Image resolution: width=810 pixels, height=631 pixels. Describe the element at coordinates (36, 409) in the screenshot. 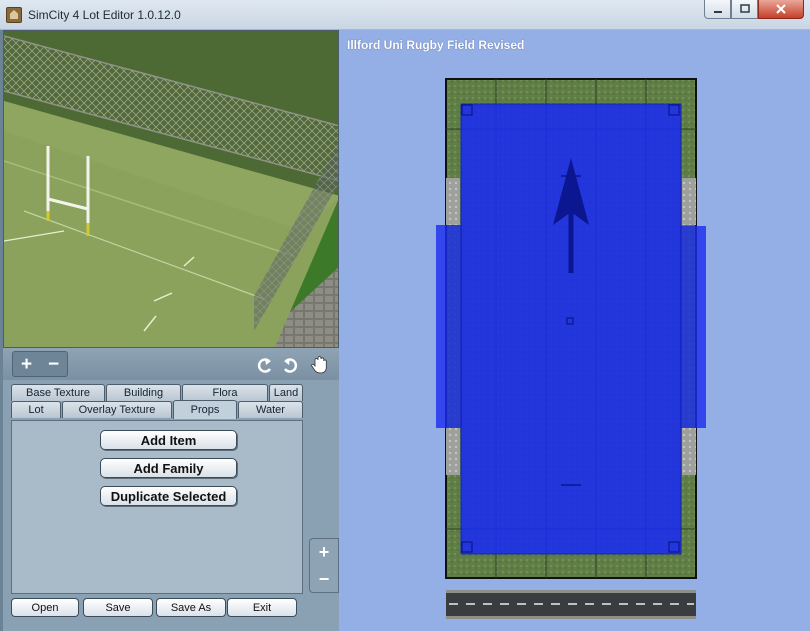

I see `tab-lot: Lot` at that location.